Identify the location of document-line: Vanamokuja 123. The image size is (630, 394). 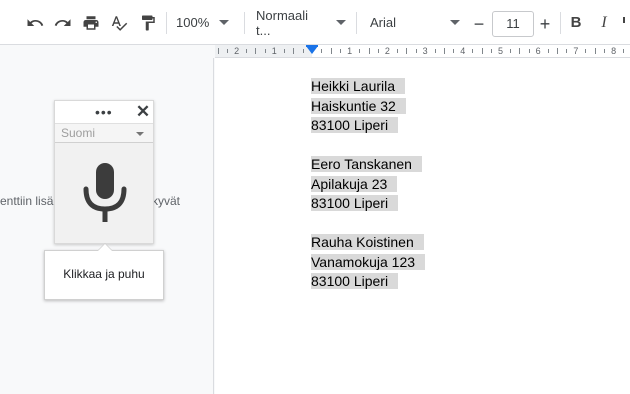
(368, 263).